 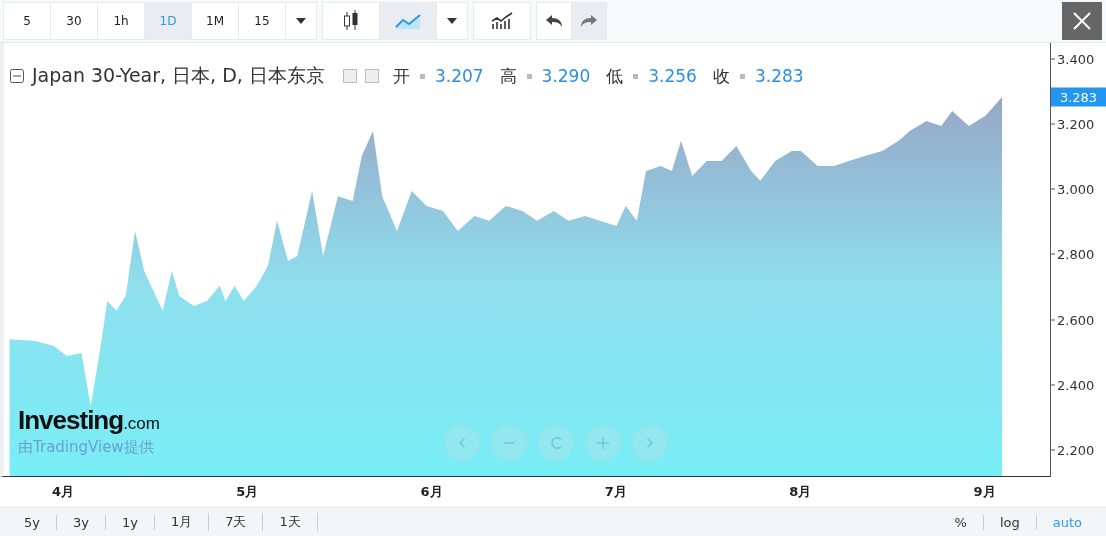 What do you see at coordinates (961, 522) in the screenshot?
I see `scale-button: %` at bounding box center [961, 522].